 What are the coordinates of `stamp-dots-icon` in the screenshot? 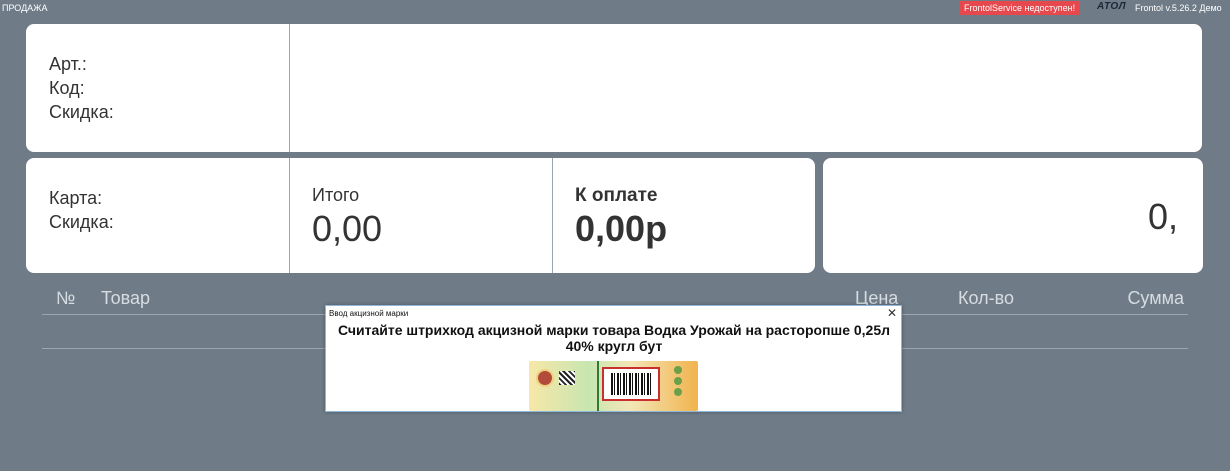 It's located at (679, 382).